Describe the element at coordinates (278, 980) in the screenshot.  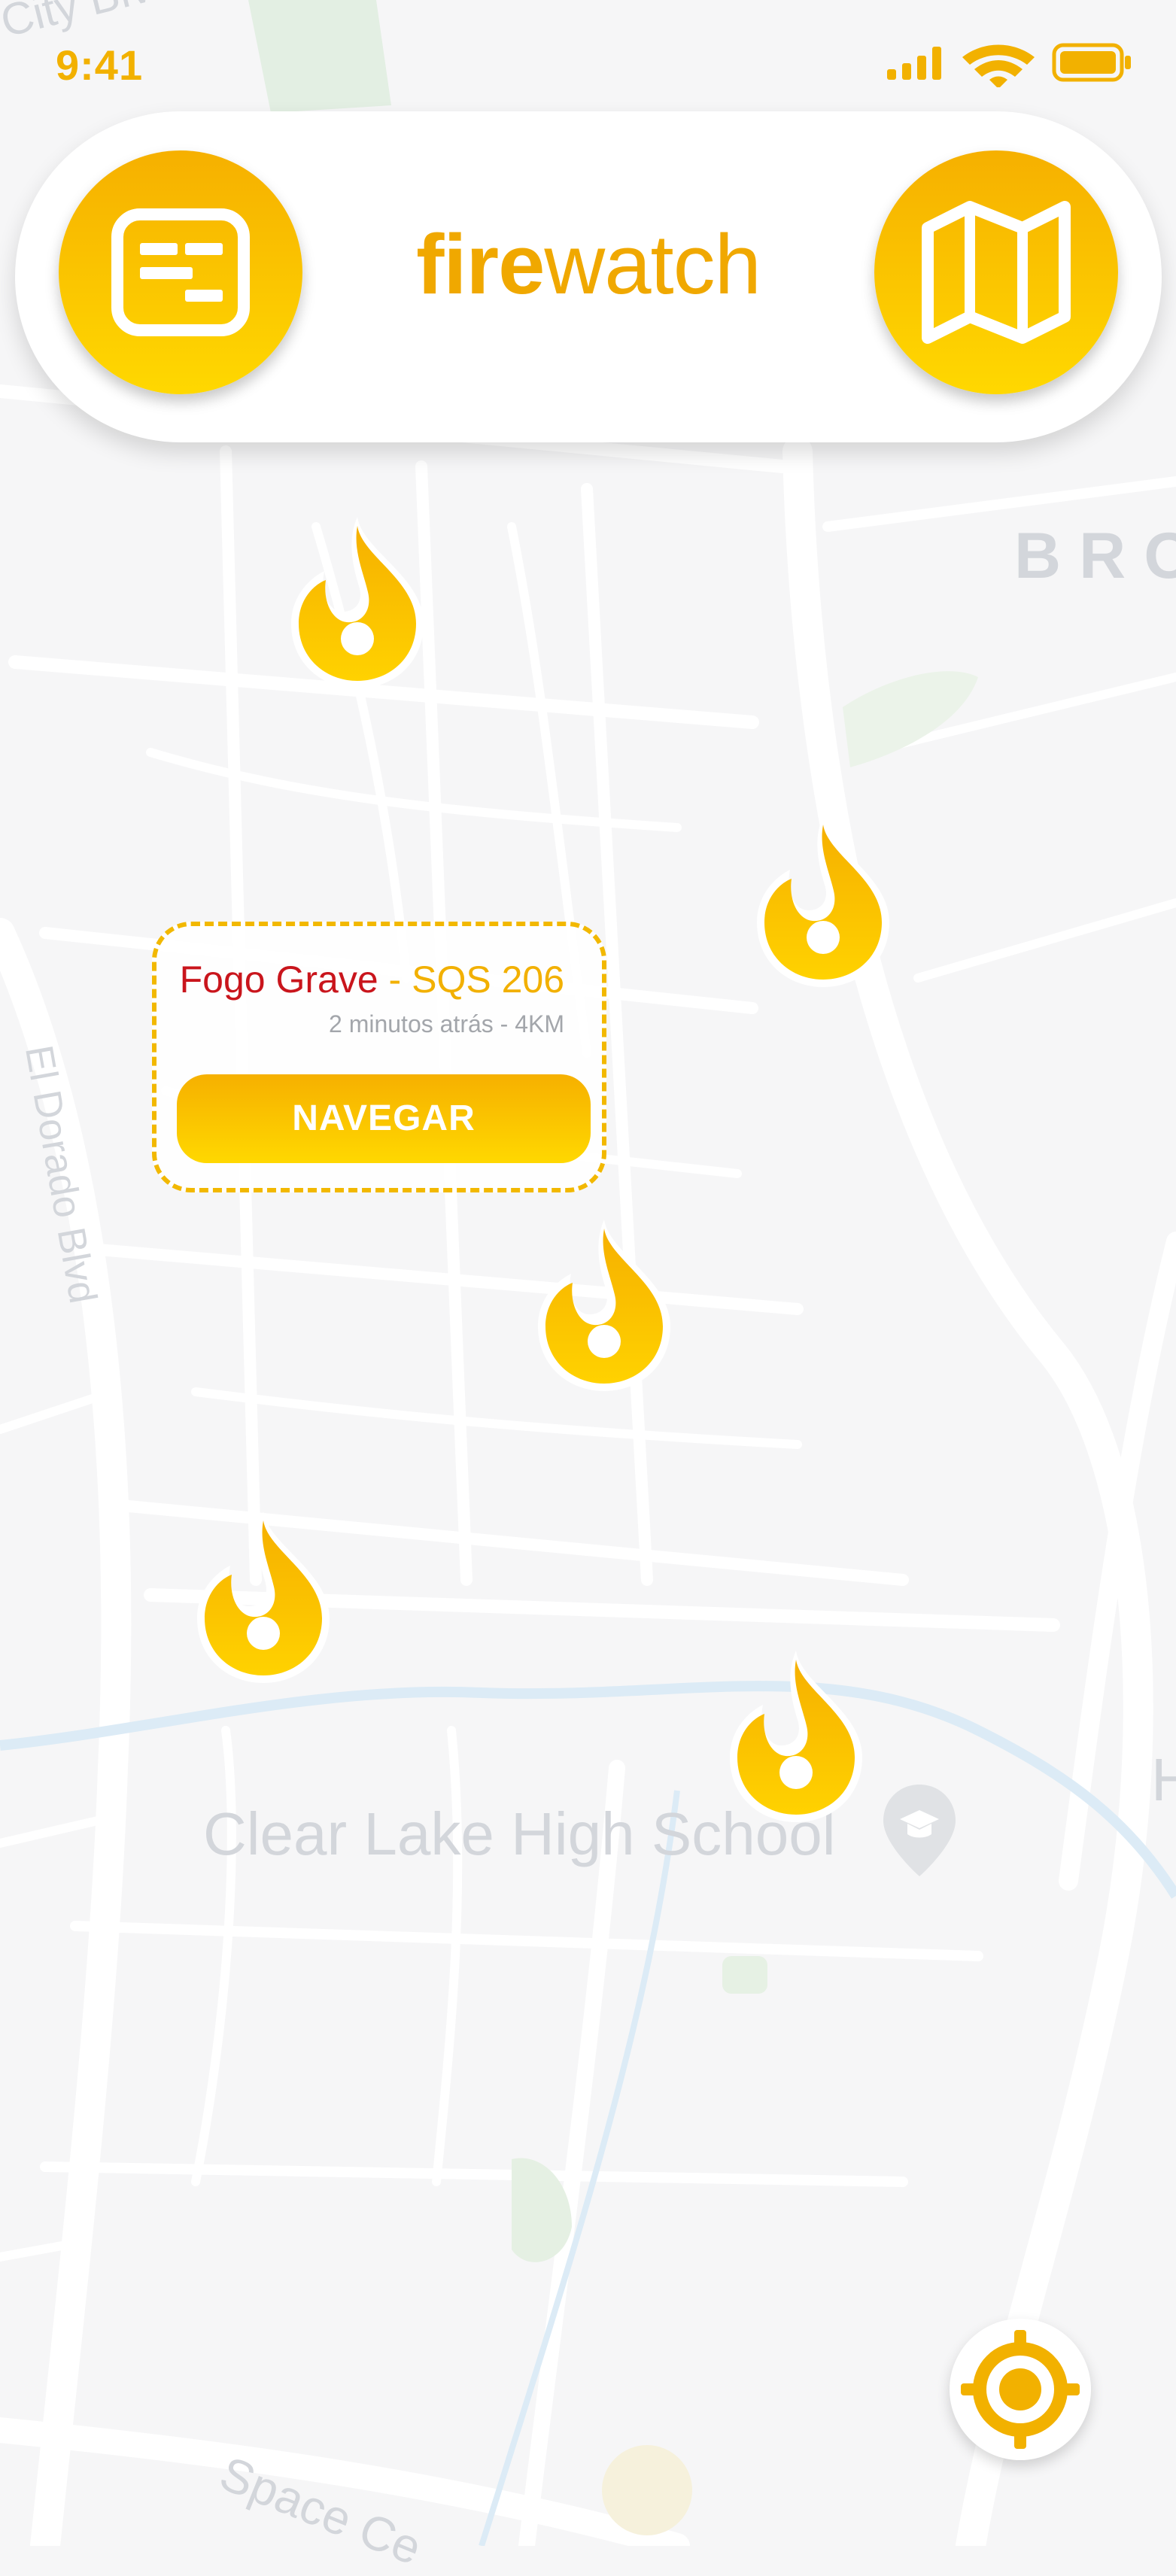
I see `fire-severity: Fogo Grave` at that location.